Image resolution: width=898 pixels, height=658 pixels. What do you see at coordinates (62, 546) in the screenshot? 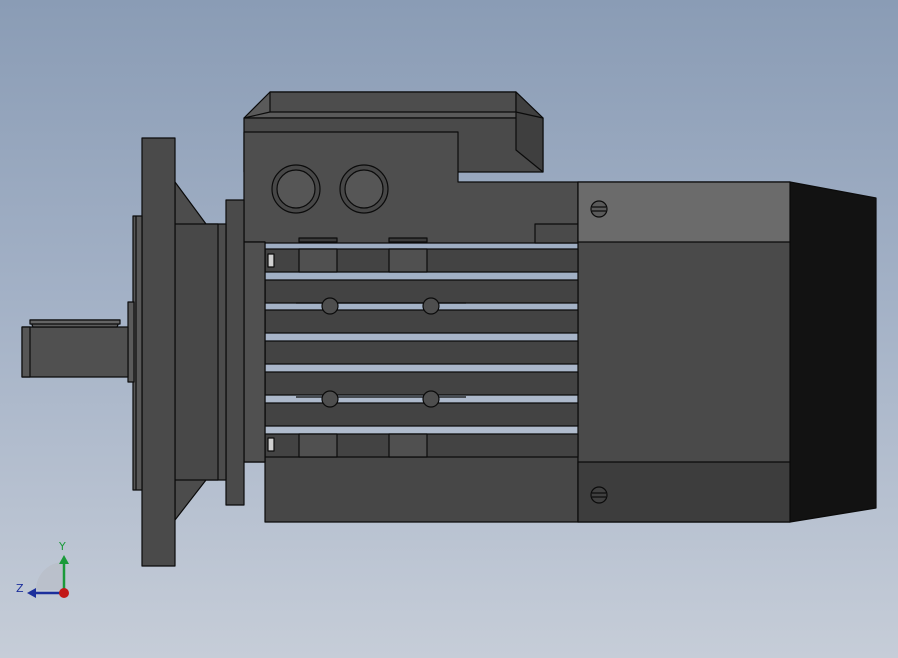
I see `y-axis-label: Y` at bounding box center [62, 546].